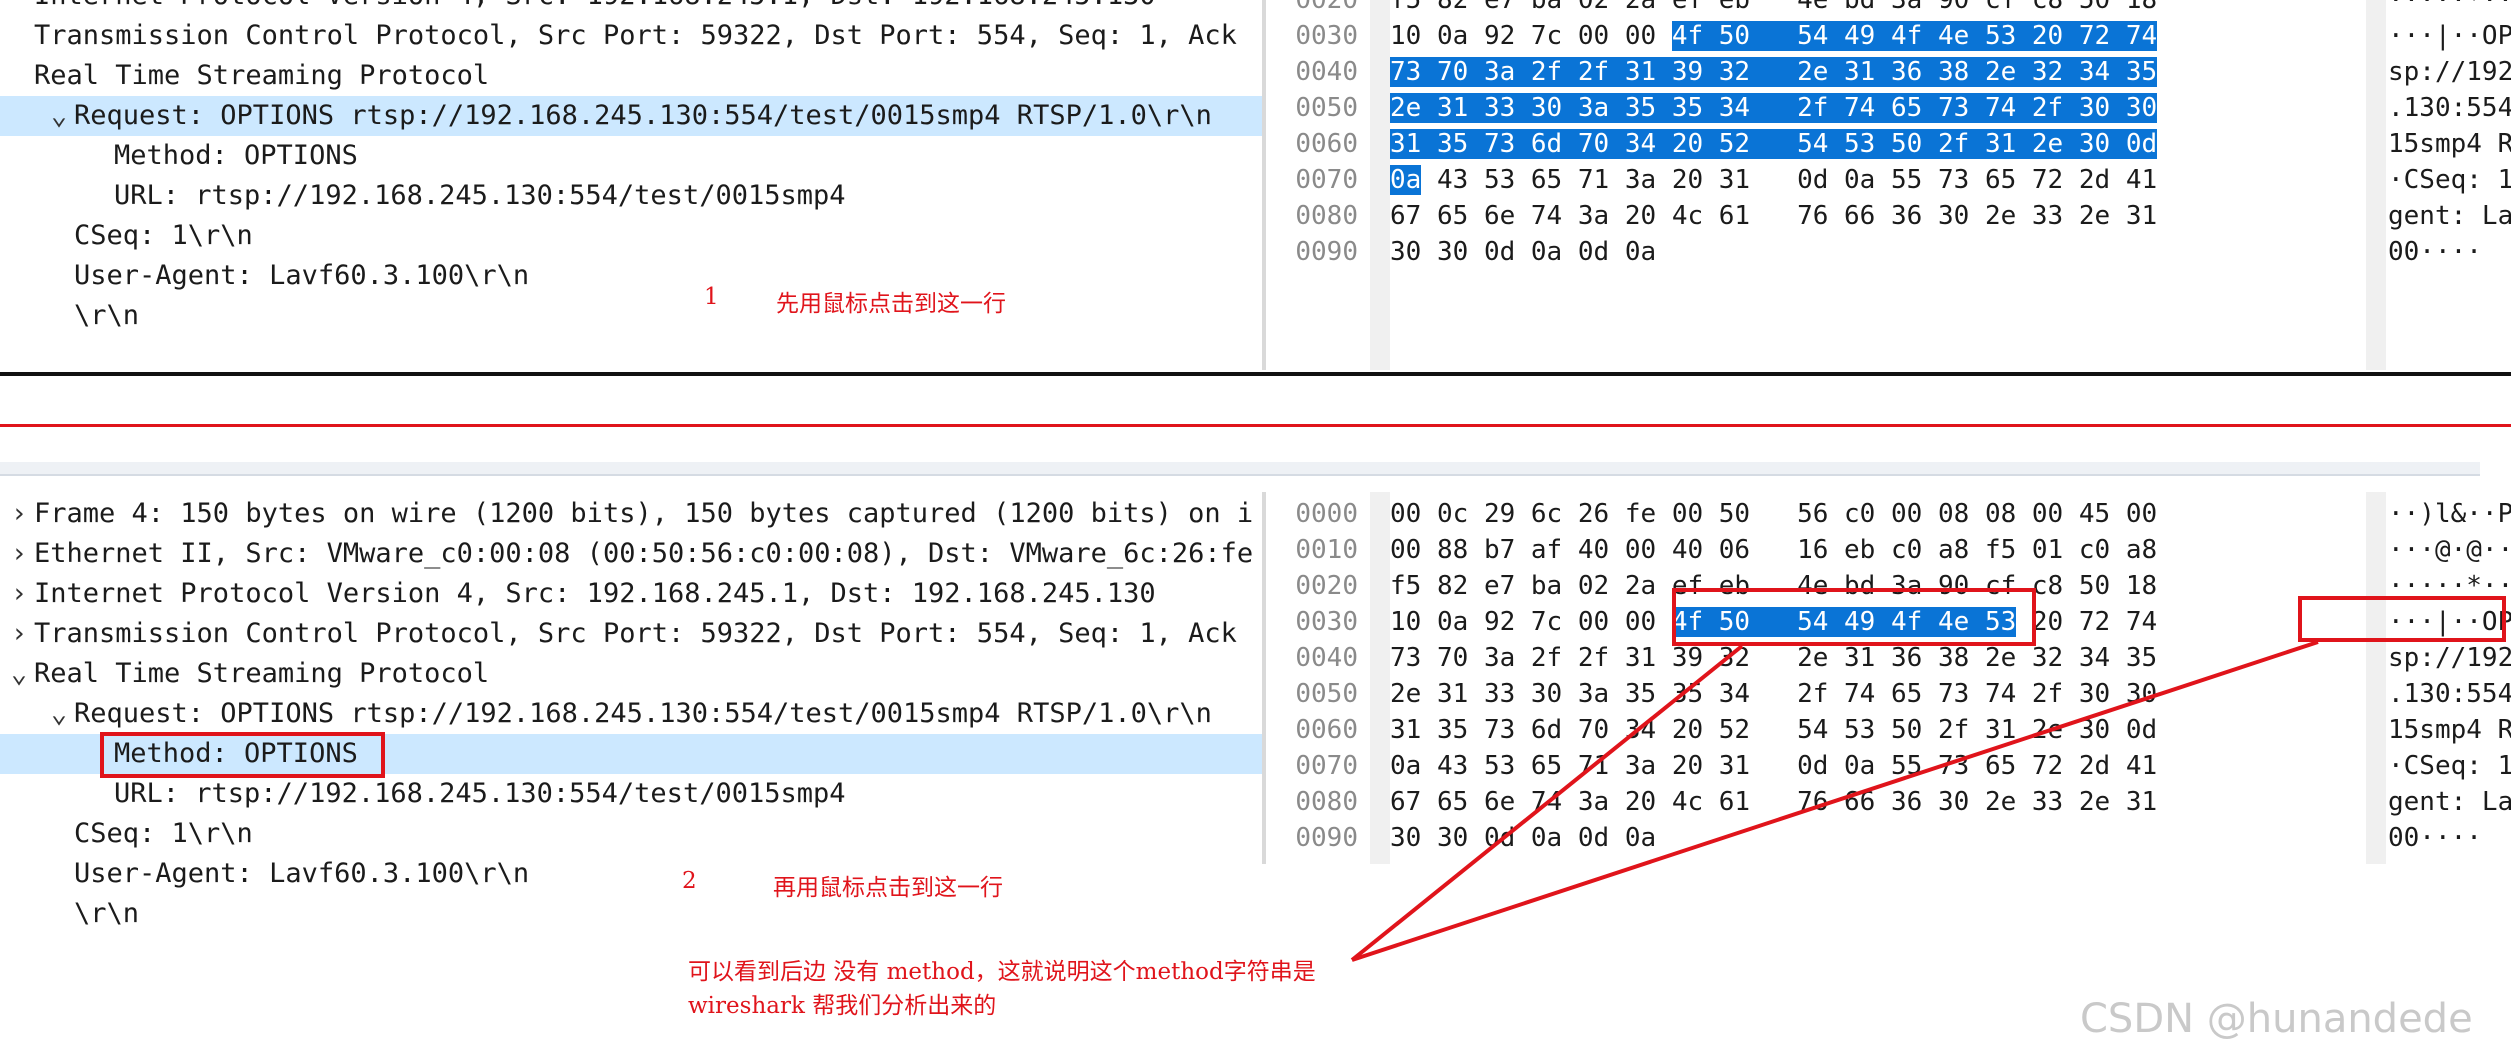  Describe the element at coordinates (2276, 1019) in the screenshot. I see `watermark: CSDN @hunandede` at that location.